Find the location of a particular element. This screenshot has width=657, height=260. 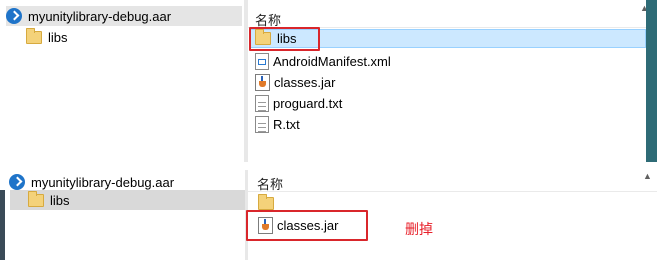

bottom-tree-item-aar: myunitylibrary-debug.aar is located at coordinates (124, 182).